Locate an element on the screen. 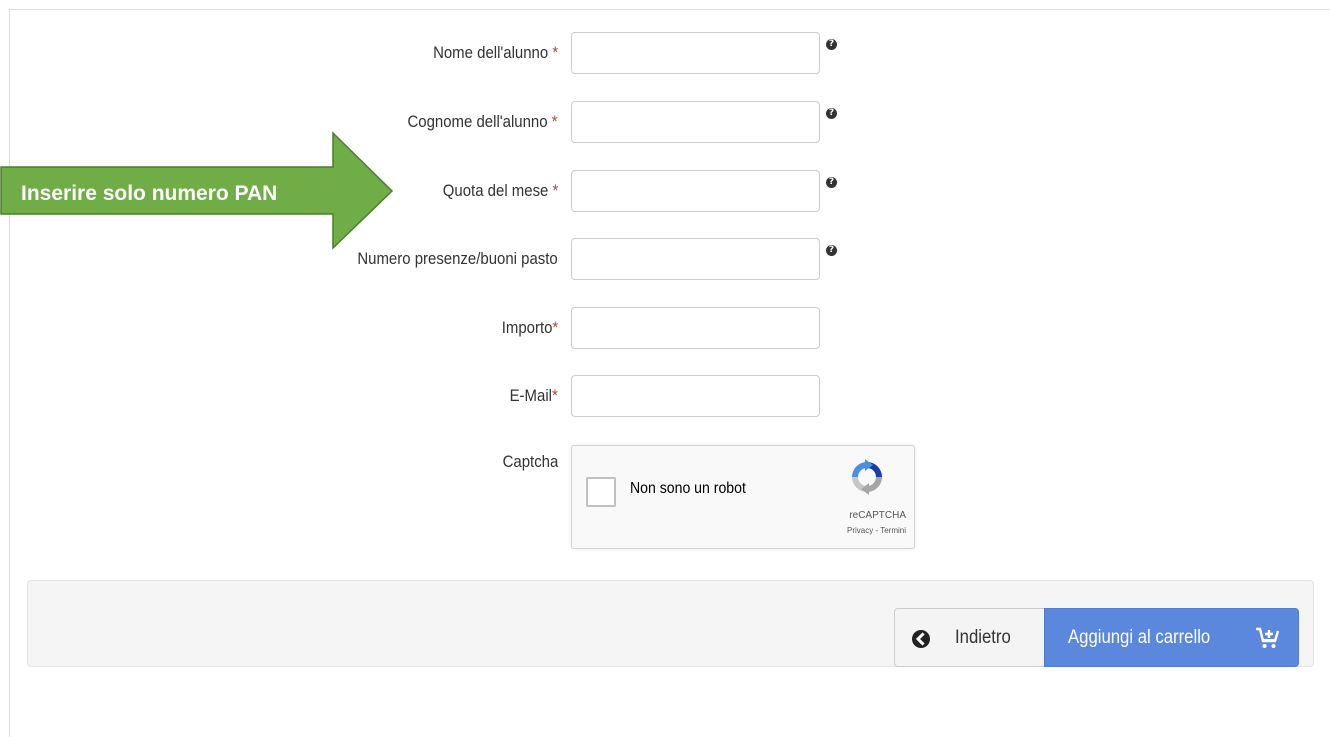 The image size is (1330, 737). email-input is located at coordinates (695, 396).